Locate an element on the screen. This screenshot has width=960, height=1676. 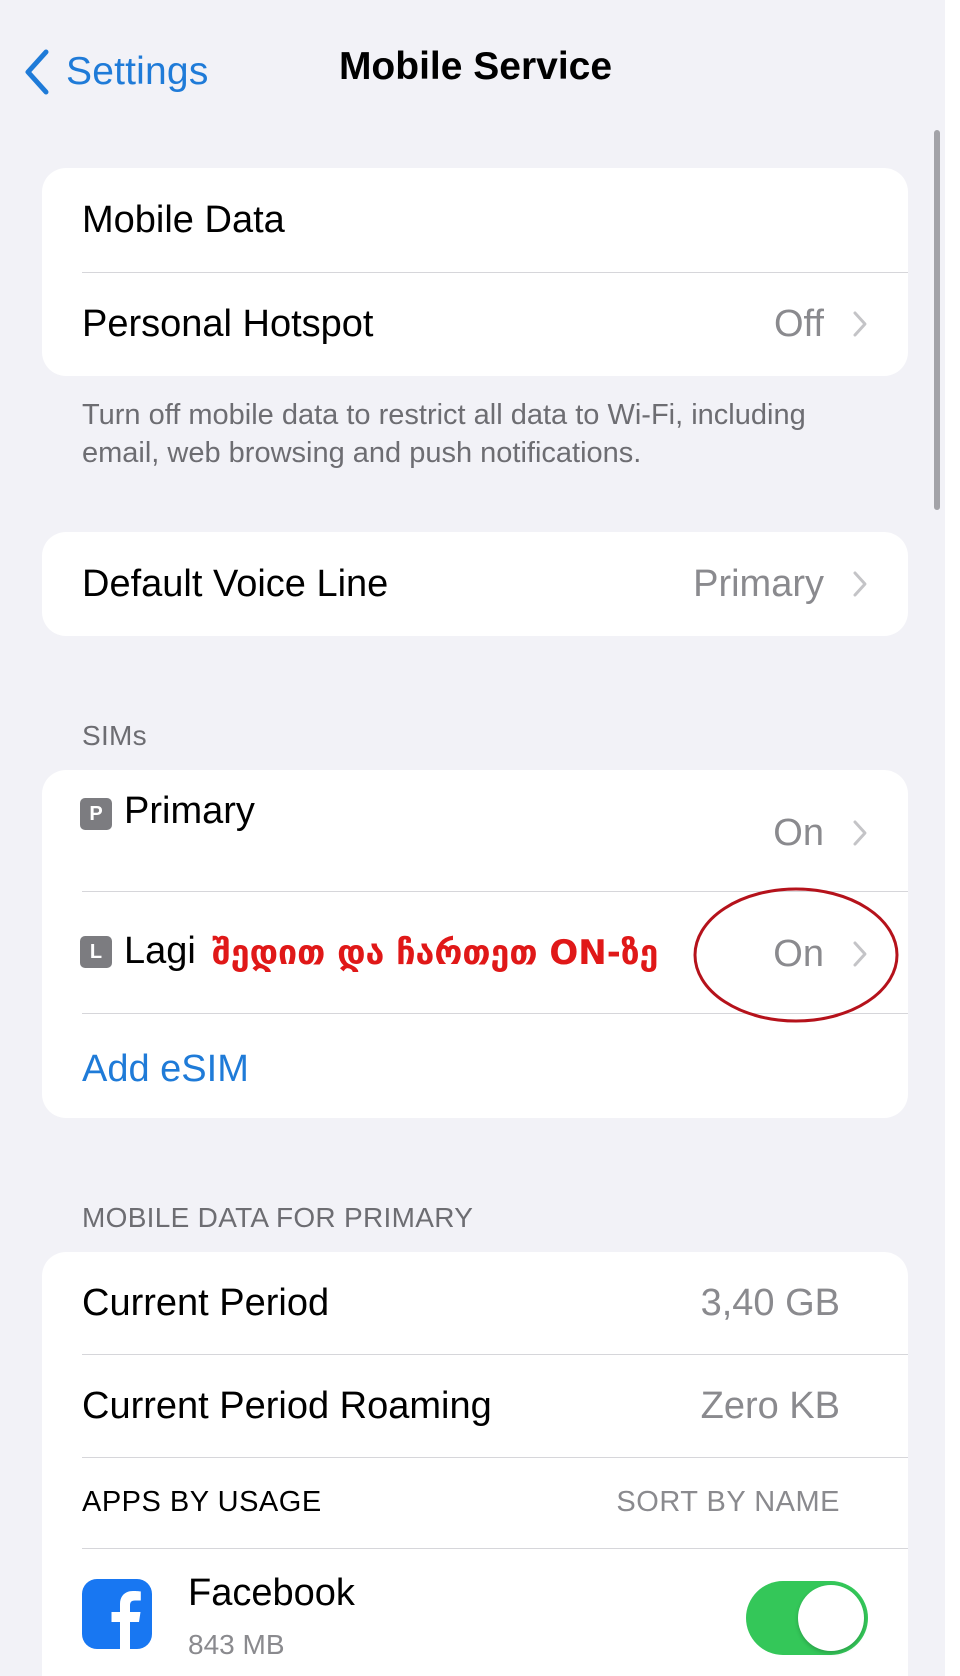
current-period-roaming-label: Current Period Roaming is located at coordinates (287, 1406).